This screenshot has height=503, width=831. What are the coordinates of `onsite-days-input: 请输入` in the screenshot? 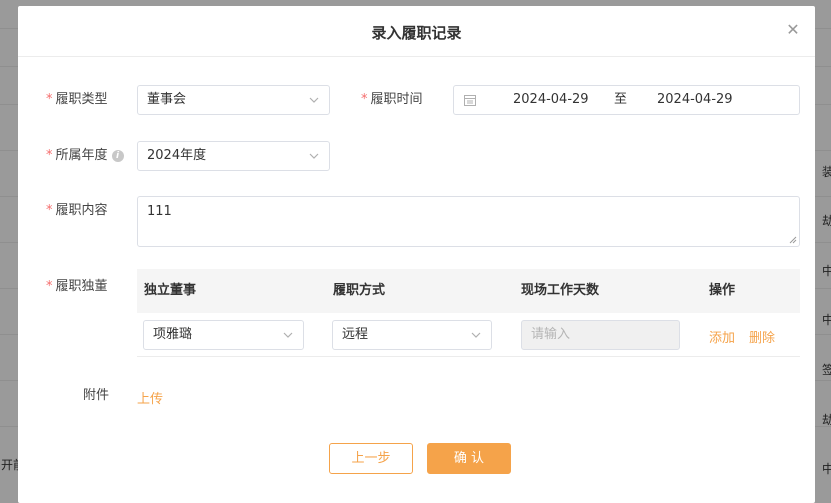 It's located at (600, 335).